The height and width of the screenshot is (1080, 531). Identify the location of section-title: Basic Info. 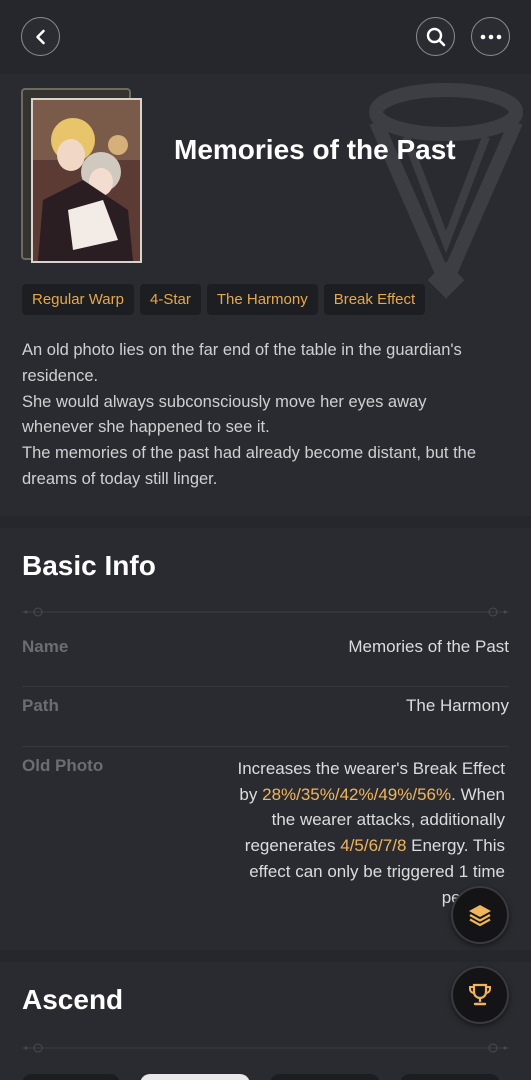
(89, 565).